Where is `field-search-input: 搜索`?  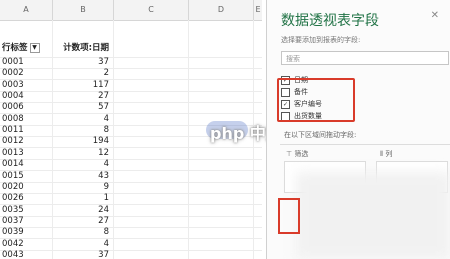
field-search-input: 搜索 is located at coordinates (365, 58).